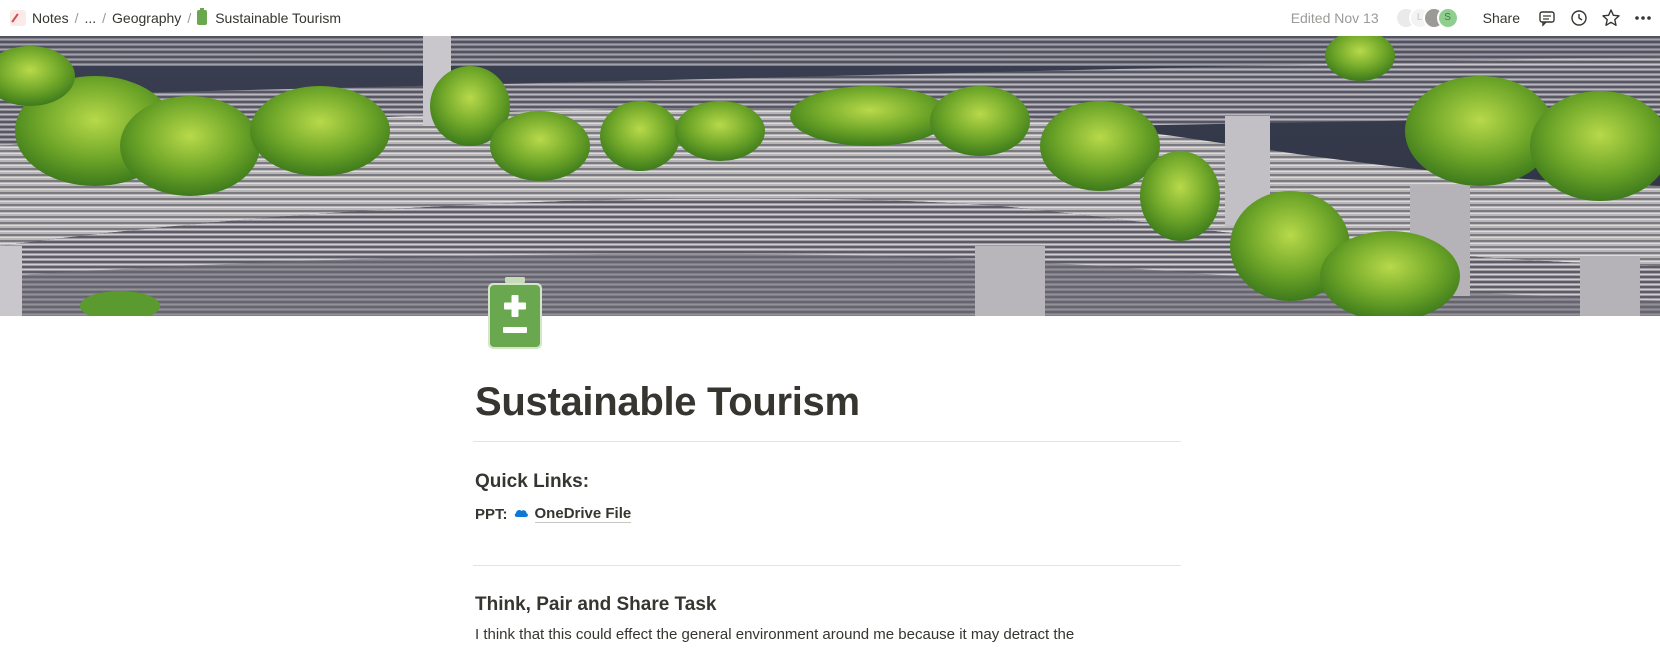  What do you see at coordinates (829, 605) in the screenshot?
I see `think-pair-share-heading: Think, Pair and Share Task` at bounding box center [829, 605].